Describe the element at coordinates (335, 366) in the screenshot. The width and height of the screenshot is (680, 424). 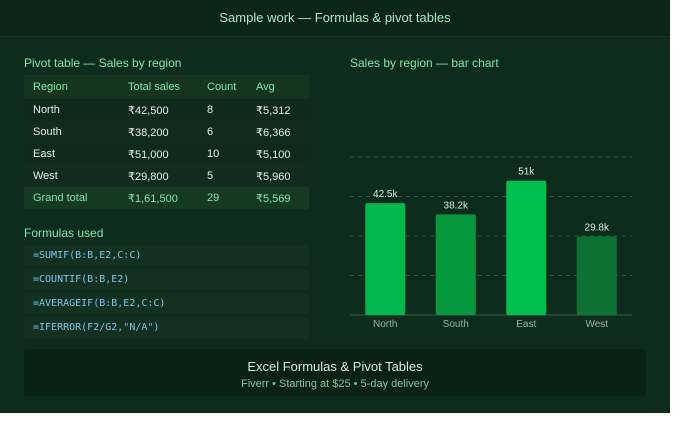
I see `banner-title: Excel Formulas & Pivot Tables` at that location.